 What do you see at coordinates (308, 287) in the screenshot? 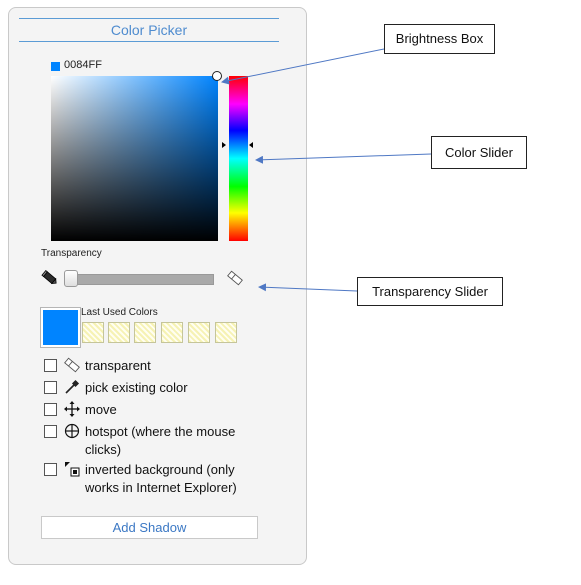
I see `transparency-slider-leader` at bounding box center [308, 287].